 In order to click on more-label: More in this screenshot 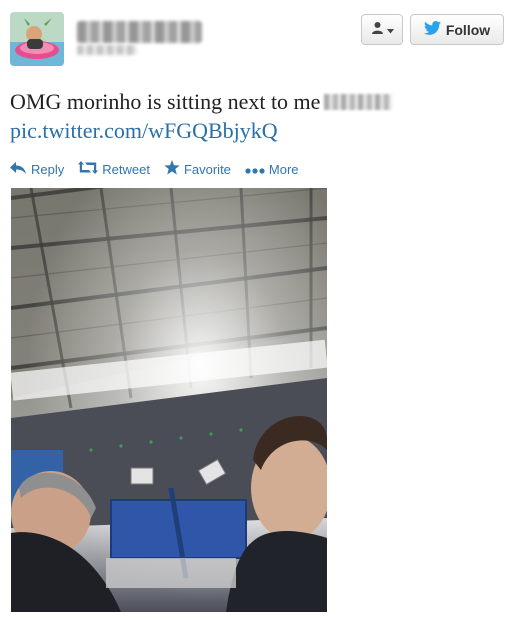, I will do `click(283, 169)`.